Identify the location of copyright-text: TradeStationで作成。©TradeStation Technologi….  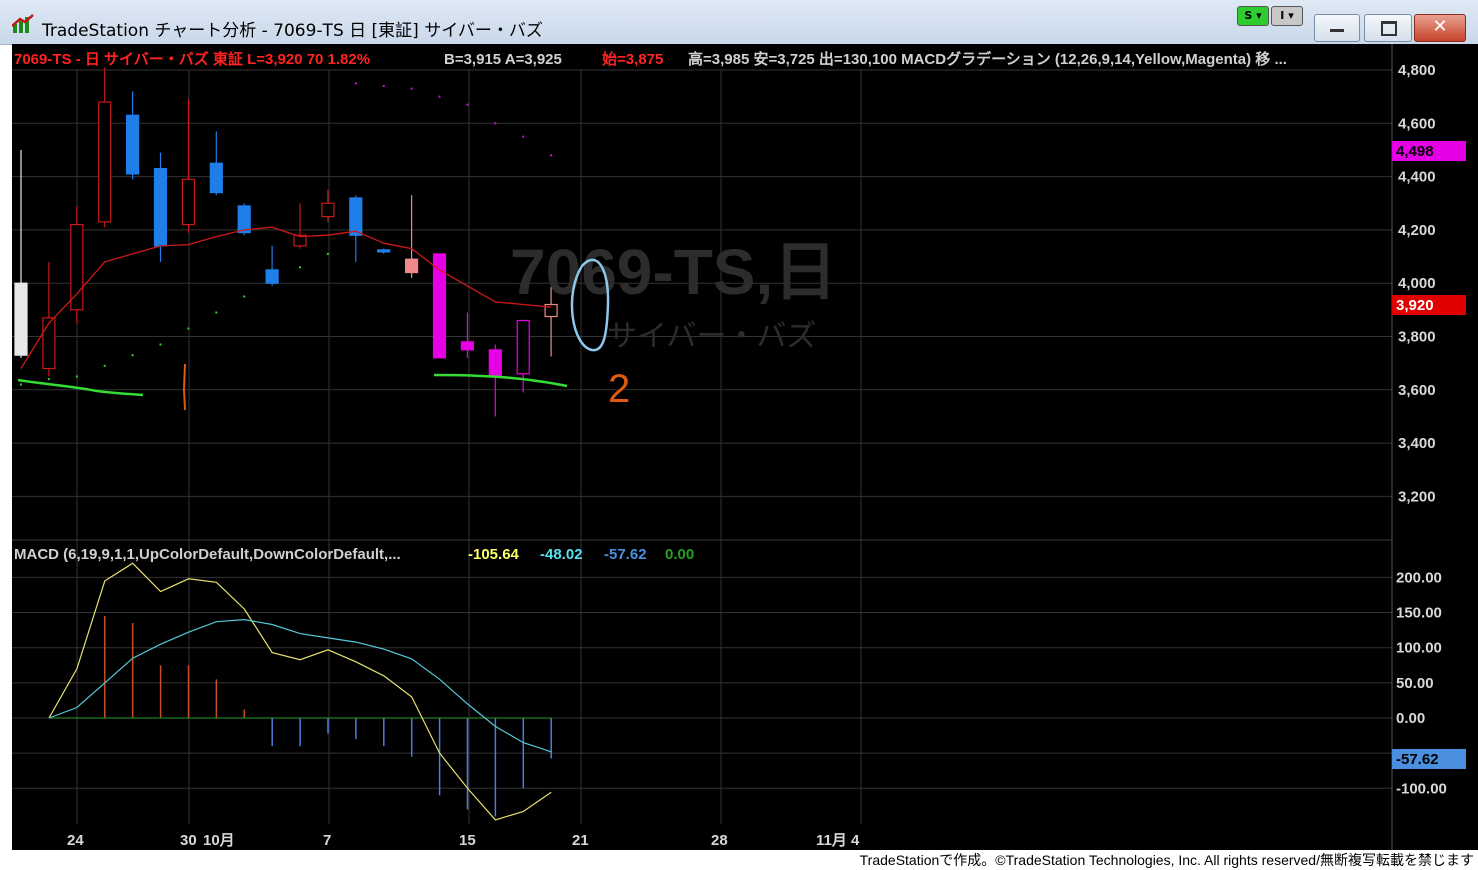
(1166, 860).